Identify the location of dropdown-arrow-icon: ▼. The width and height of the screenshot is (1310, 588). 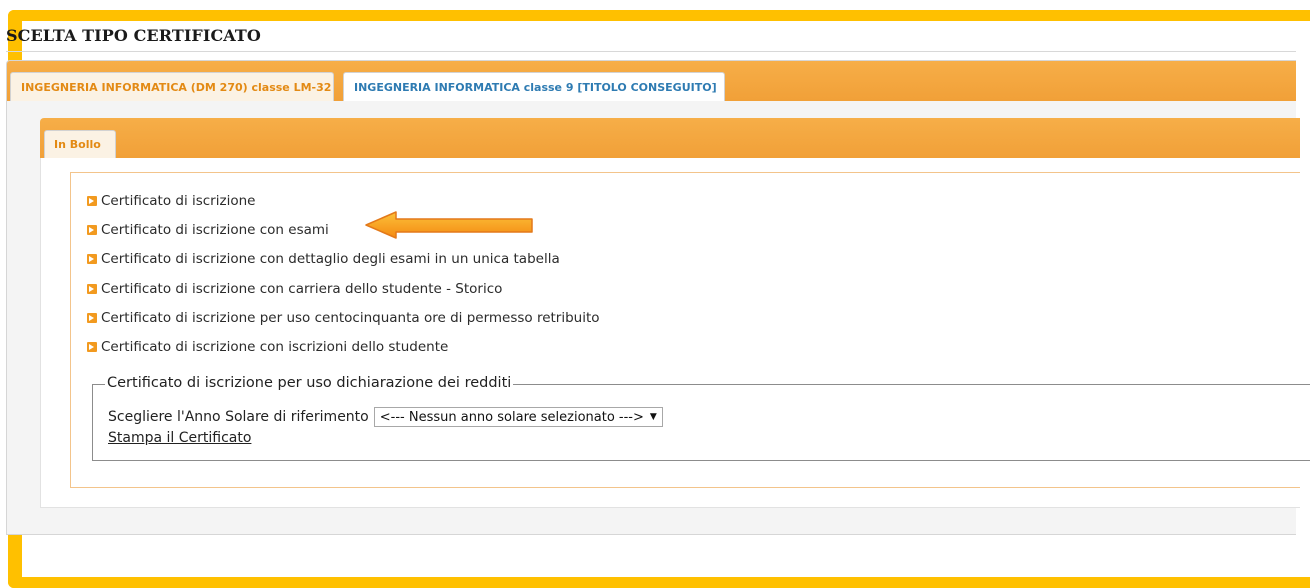
(653, 417).